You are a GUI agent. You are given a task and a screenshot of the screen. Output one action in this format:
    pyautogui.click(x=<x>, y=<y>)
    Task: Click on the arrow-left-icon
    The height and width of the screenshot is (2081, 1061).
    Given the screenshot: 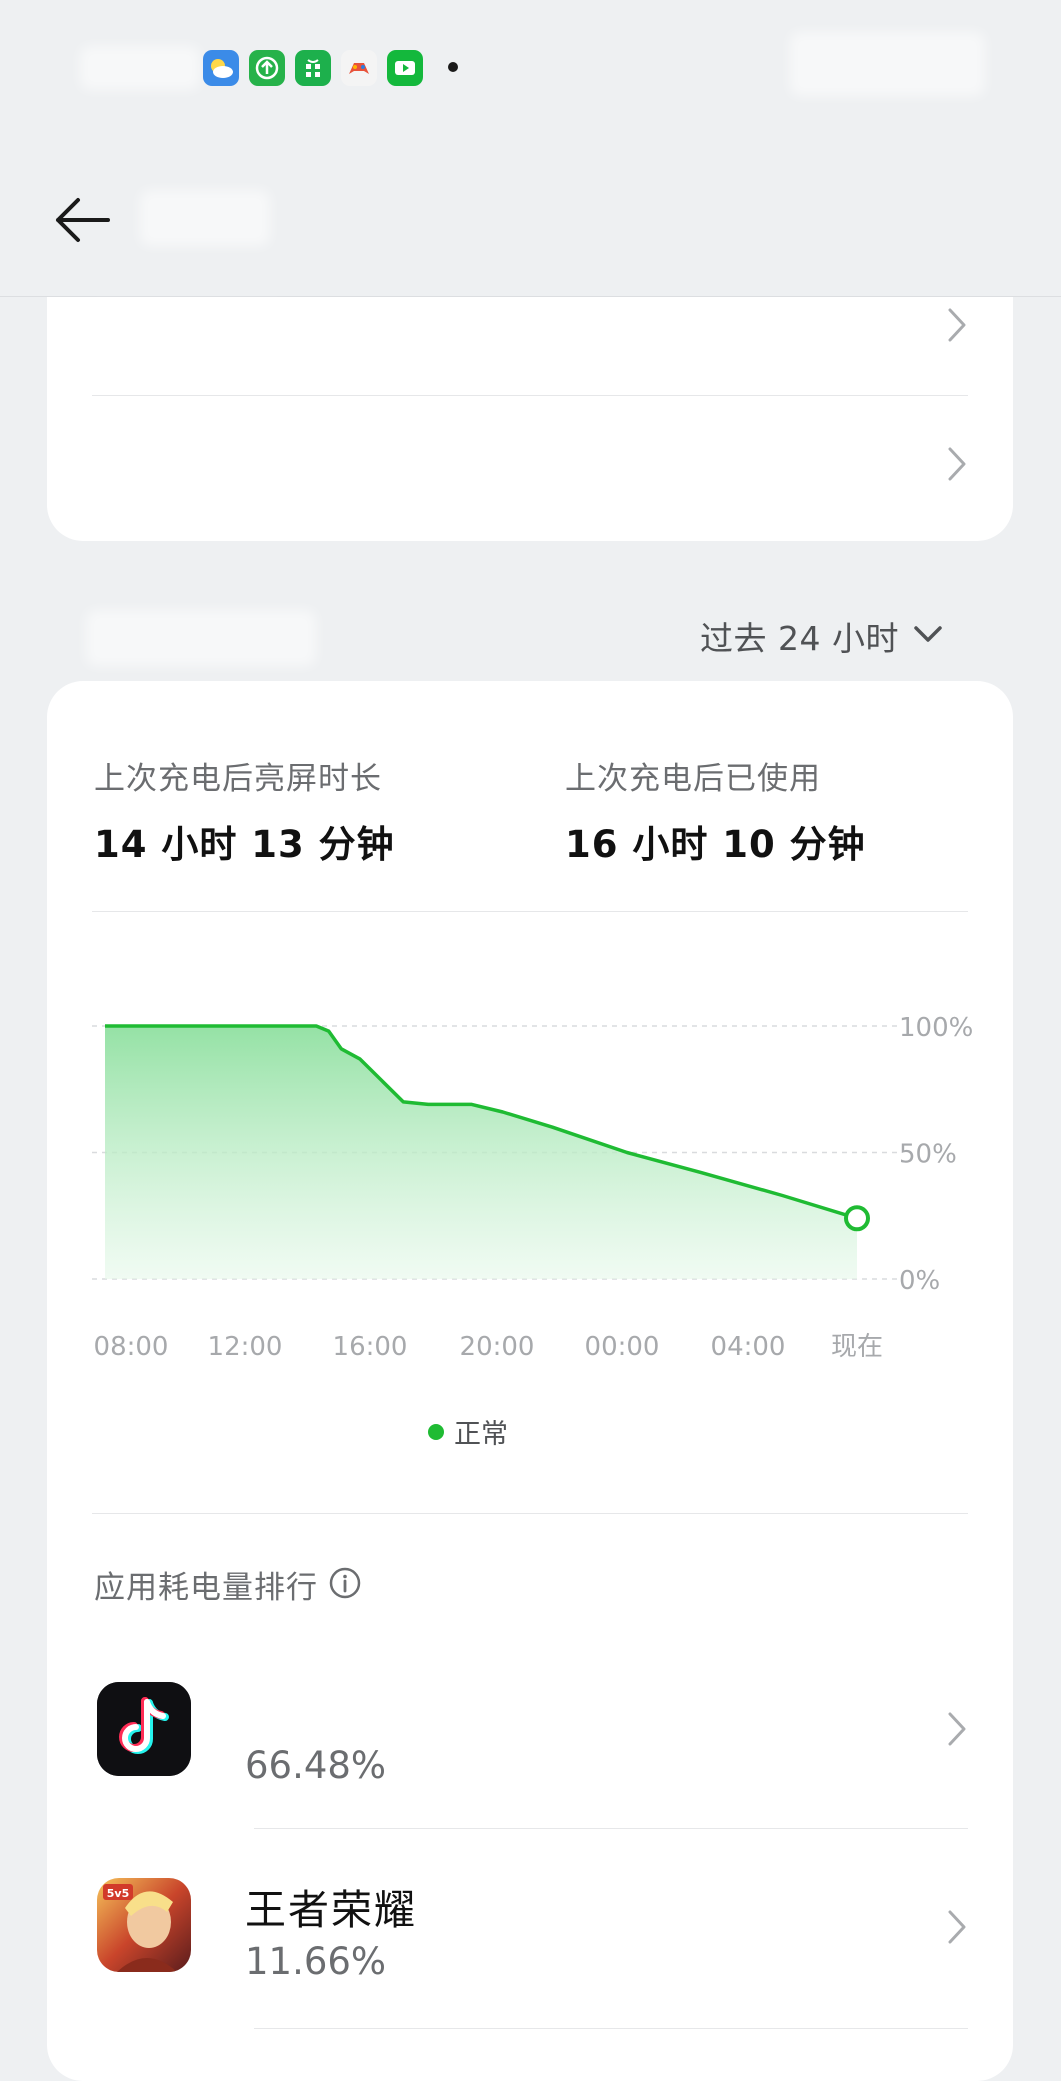 What is the action you would take?
    pyautogui.click(x=82, y=222)
    